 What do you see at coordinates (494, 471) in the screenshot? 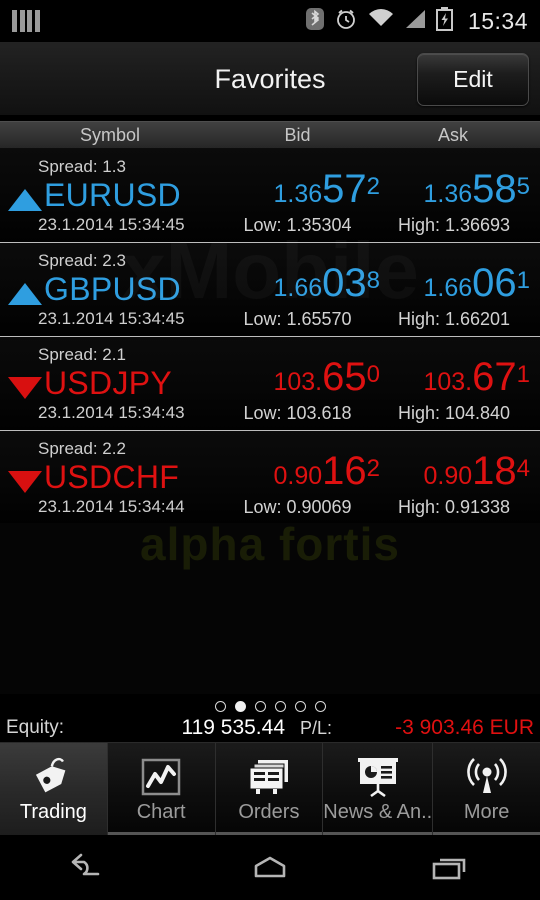
I see `ask-price-main: 18` at bounding box center [494, 471].